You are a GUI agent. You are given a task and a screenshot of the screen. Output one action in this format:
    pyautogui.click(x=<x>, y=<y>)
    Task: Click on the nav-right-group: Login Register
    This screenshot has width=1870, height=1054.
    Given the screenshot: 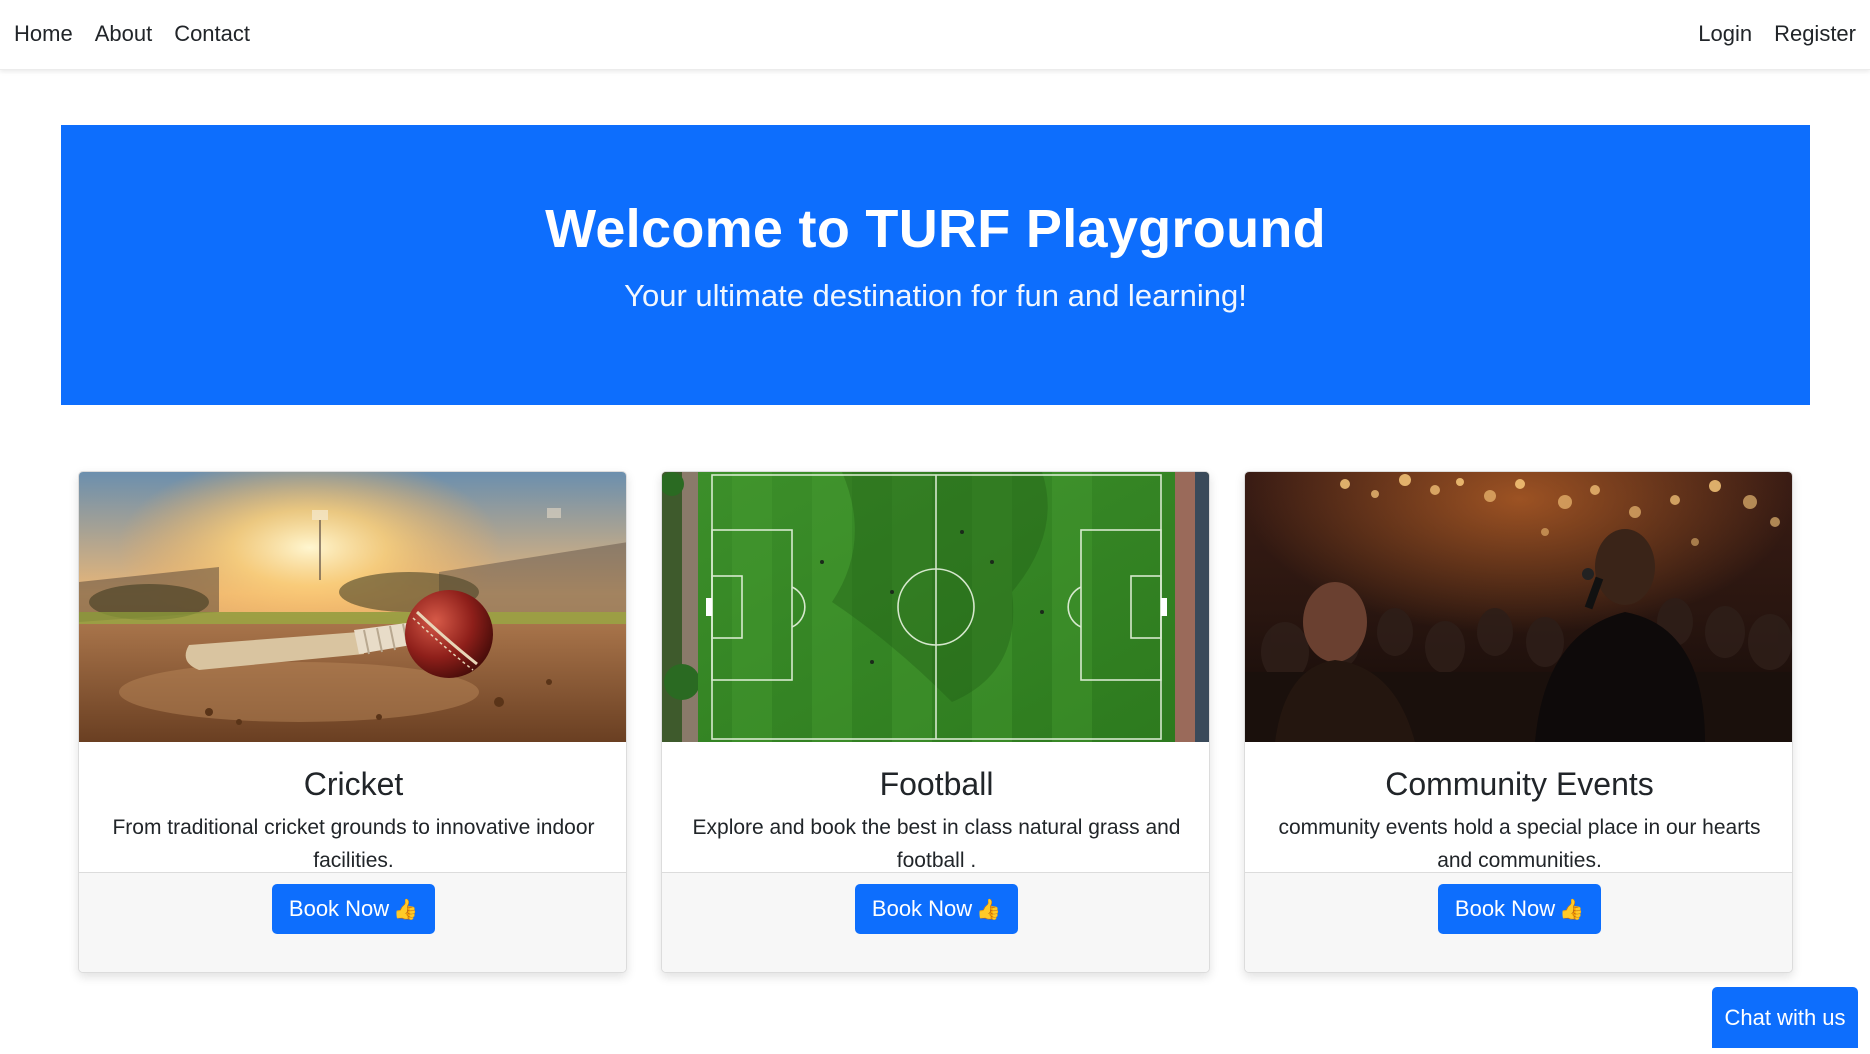 What is the action you would take?
    pyautogui.click(x=1766, y=34)
    